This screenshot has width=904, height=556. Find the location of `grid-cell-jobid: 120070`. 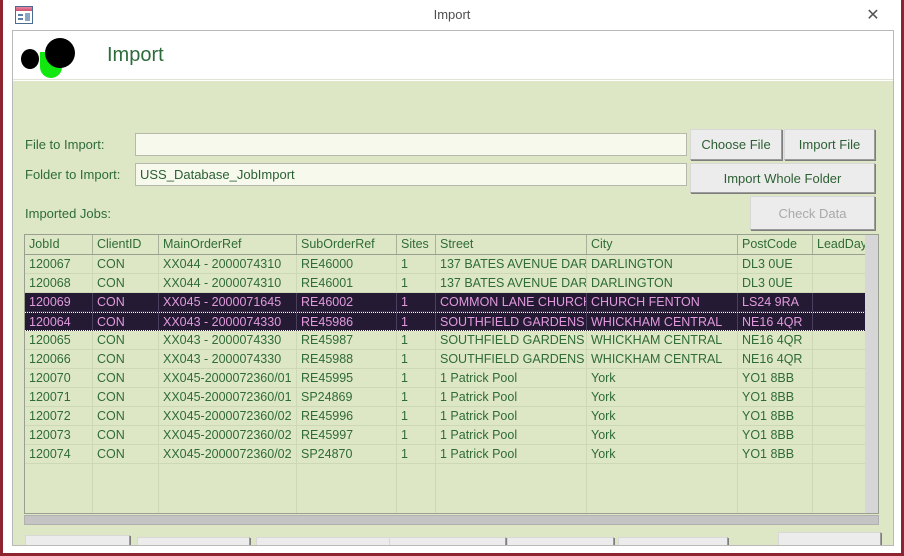

grid-cell-jobid: 120070 is located at coordinates (59, 378).